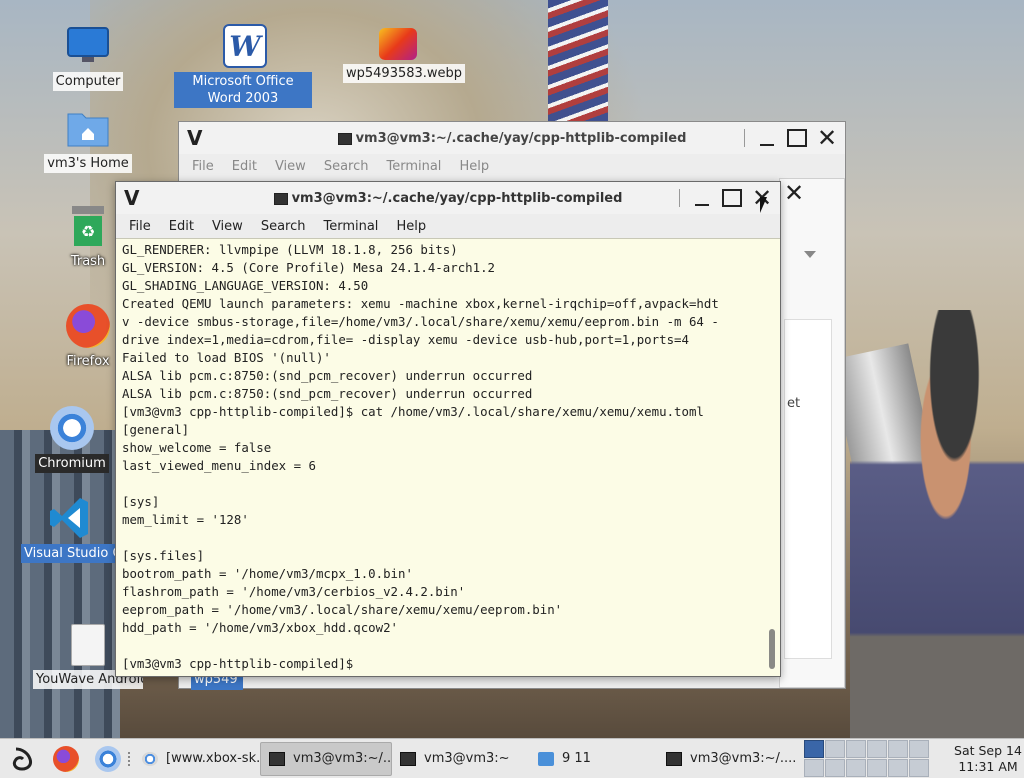  Describe the element at coordinates (810, 254) in the screenshot. I see `chevron-down-icon` at that location.